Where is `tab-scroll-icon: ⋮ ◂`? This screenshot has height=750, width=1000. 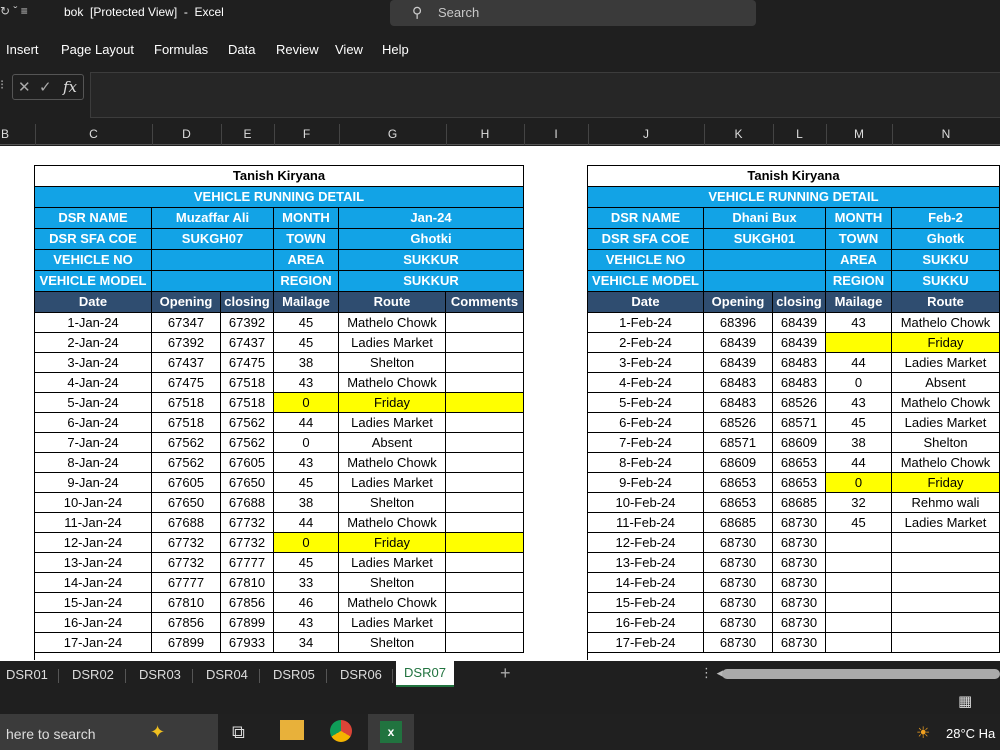 tab-scroll-icon: ⋮ ◂ is located at coordinates (711, 673).